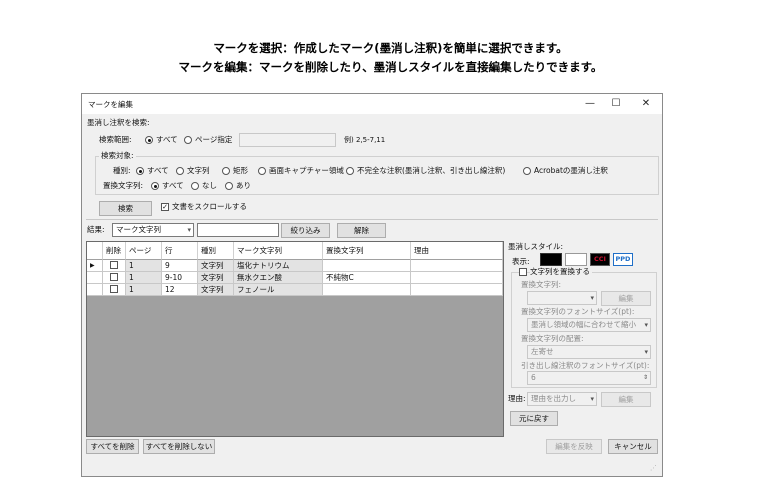 Image resolution: width=781 pixels, height=502 pixels. Describe the element at coordinates (226, 171) in the screenshot. I see `type-rect-radio` at that location.